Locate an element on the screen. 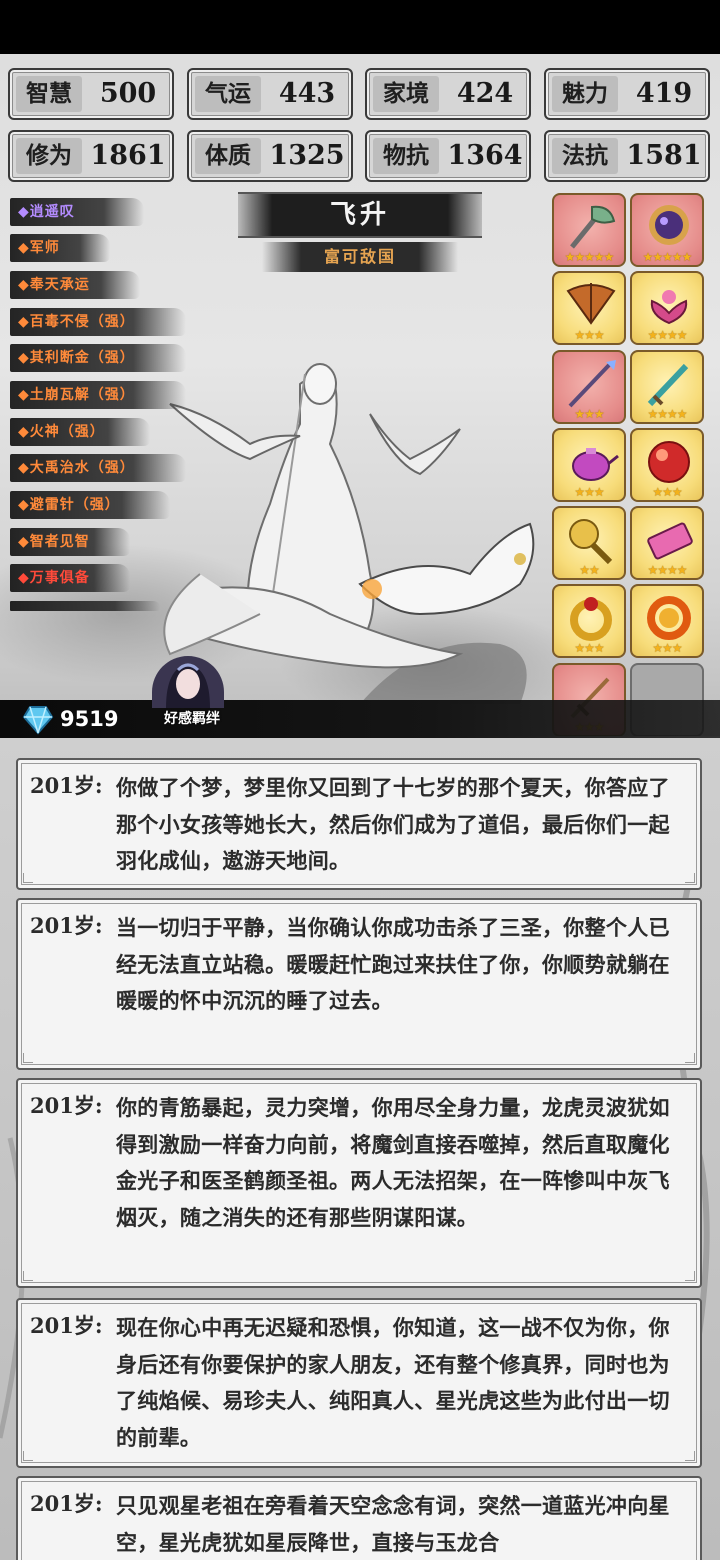  trait-item: ◆智者见智 is located at coordinates (70, 542).